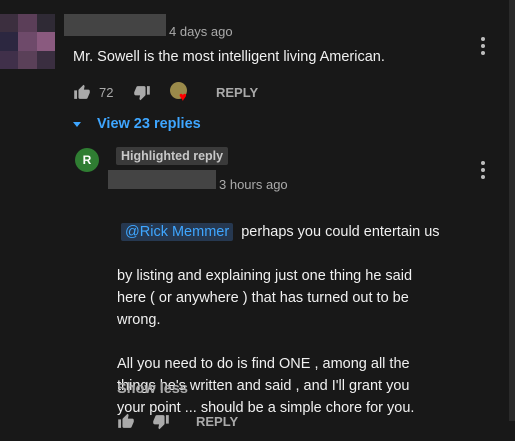 The width and height of the screenshot is (515, 441). Describe the element at coordinates (253, 184) in the screenshot. I see `reply-timestamp: 3 hours ago` at that location.